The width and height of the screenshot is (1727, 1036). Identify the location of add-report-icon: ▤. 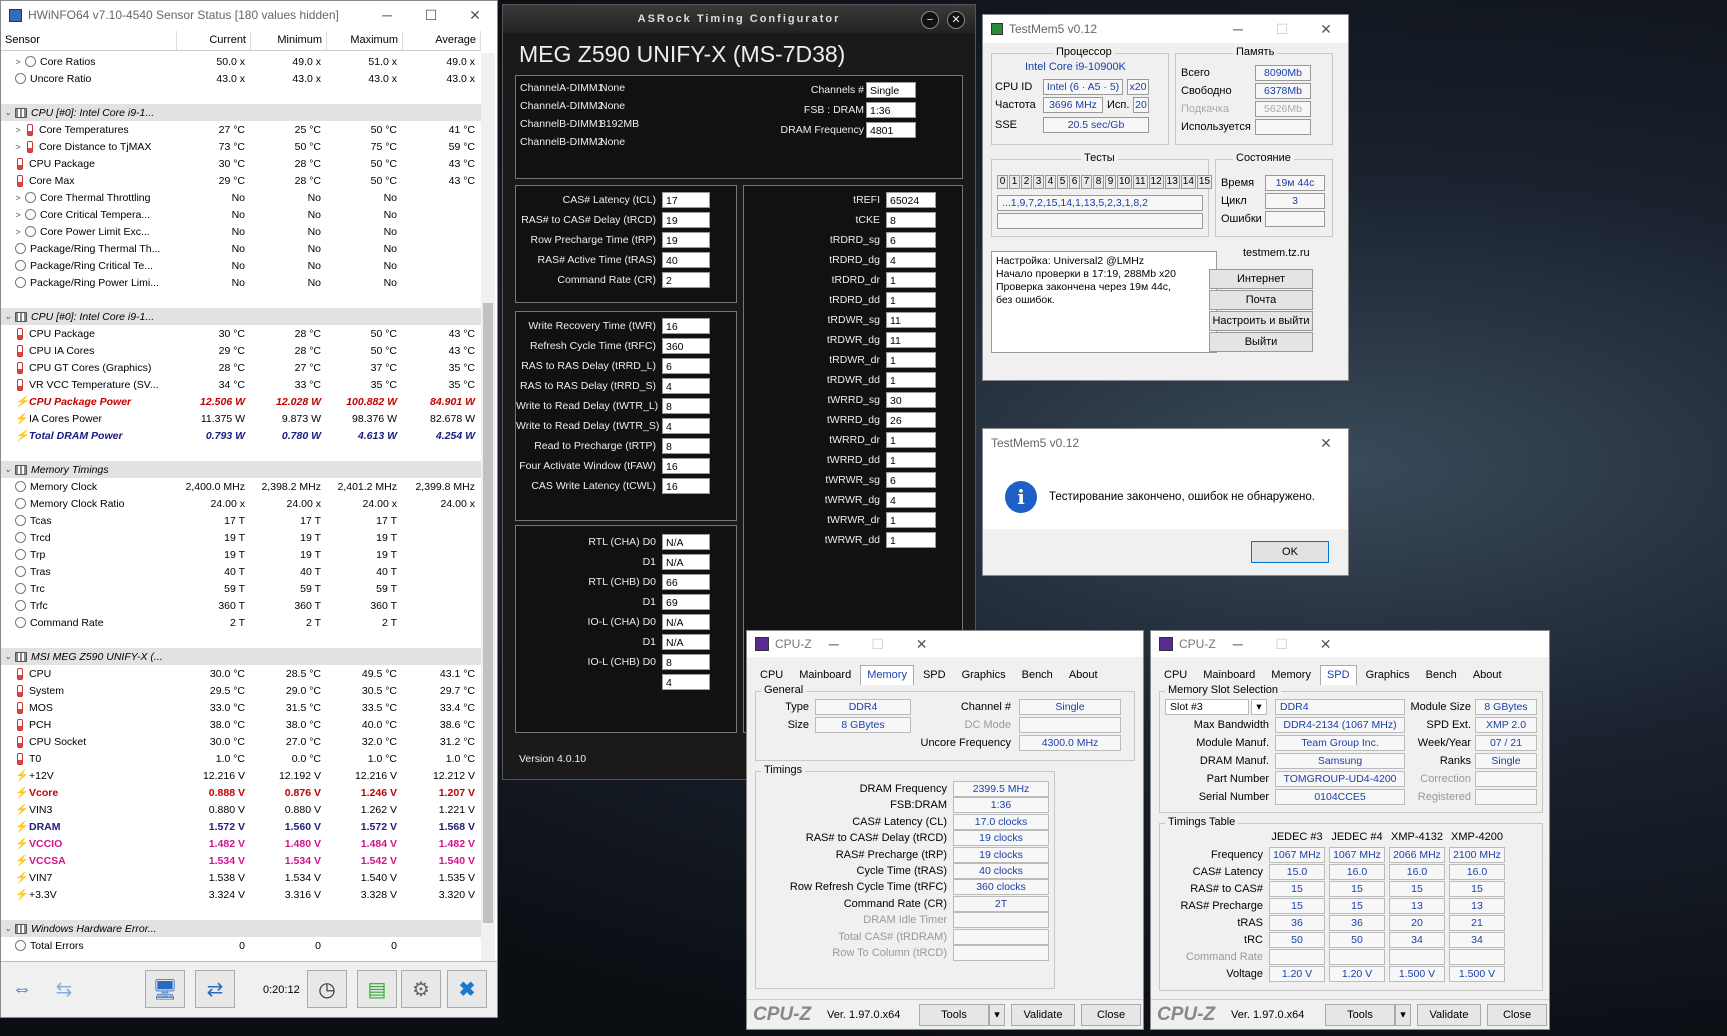
(377, 989).